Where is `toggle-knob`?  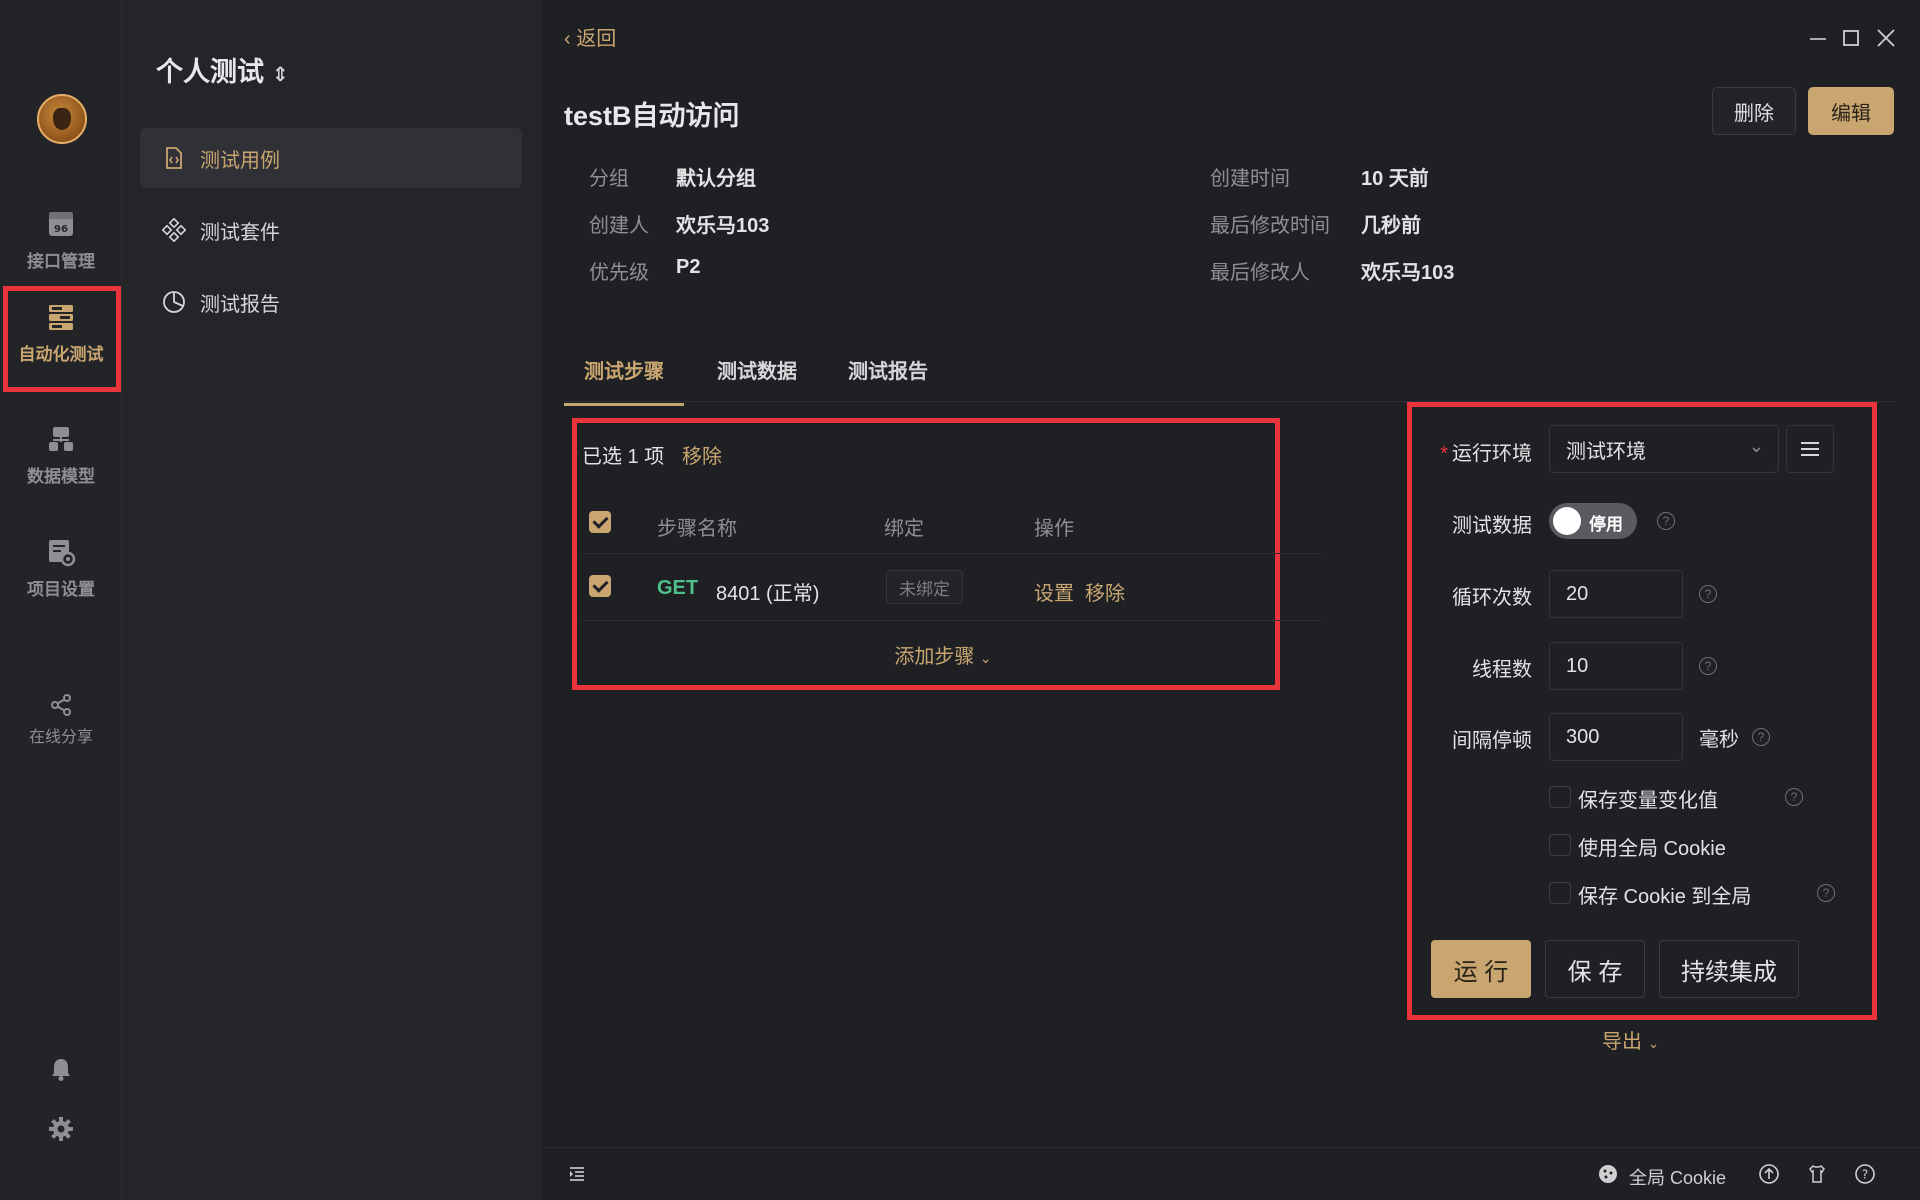
toggle-knob is located at coordinates (1567, 521).